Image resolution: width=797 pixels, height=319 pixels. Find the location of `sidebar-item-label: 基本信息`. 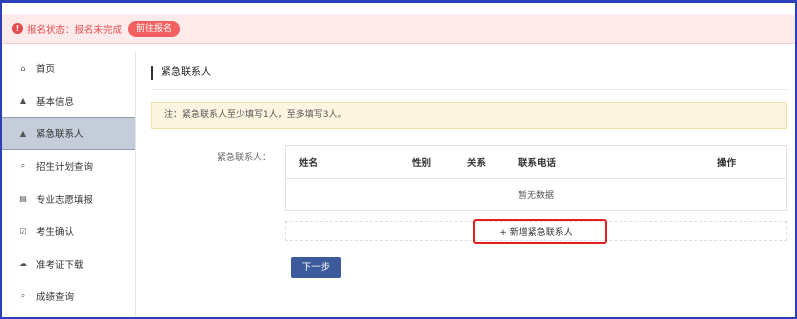

sidebar-item-label: 基本信息 is located at coordinates (55, 102).